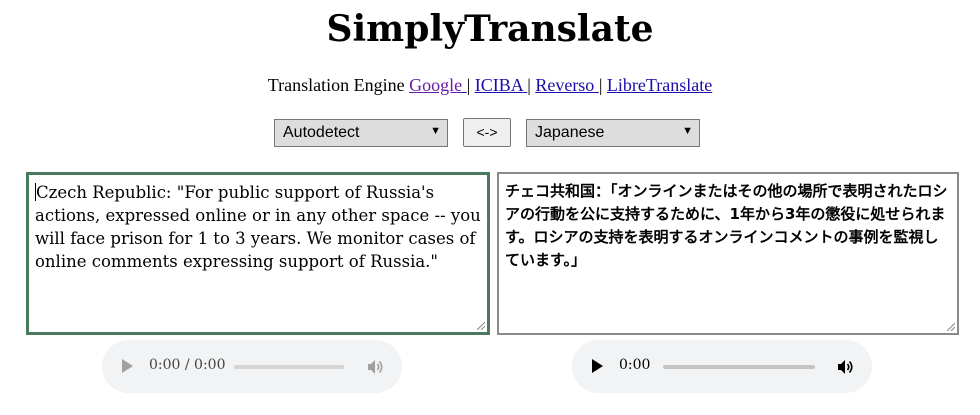 Image resolution: width=980 pixels, height=415 pixels. What do you see at coordinates (361, 133) in the screenshot?
I see `source-language-select: Autodetect ▼` at bounding box center [361, 133].